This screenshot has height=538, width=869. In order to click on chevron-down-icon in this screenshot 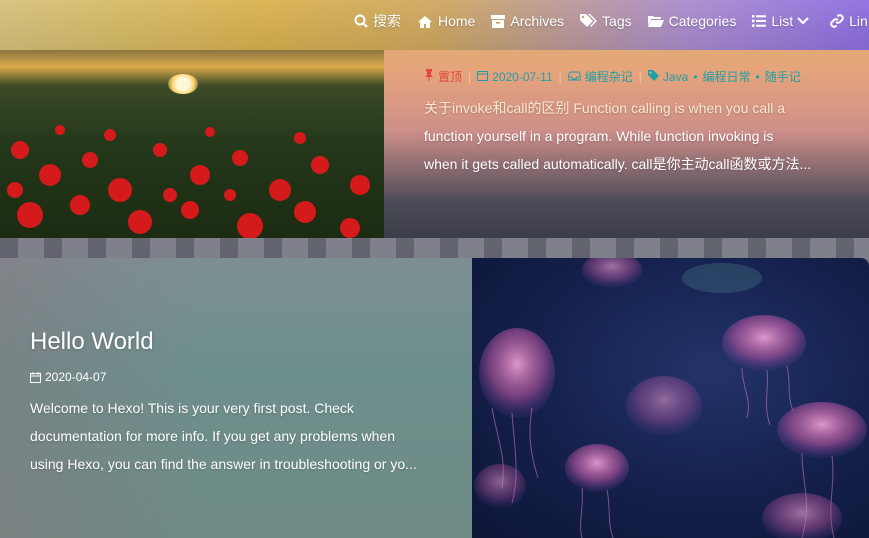, I will do `click(803, 21)`.